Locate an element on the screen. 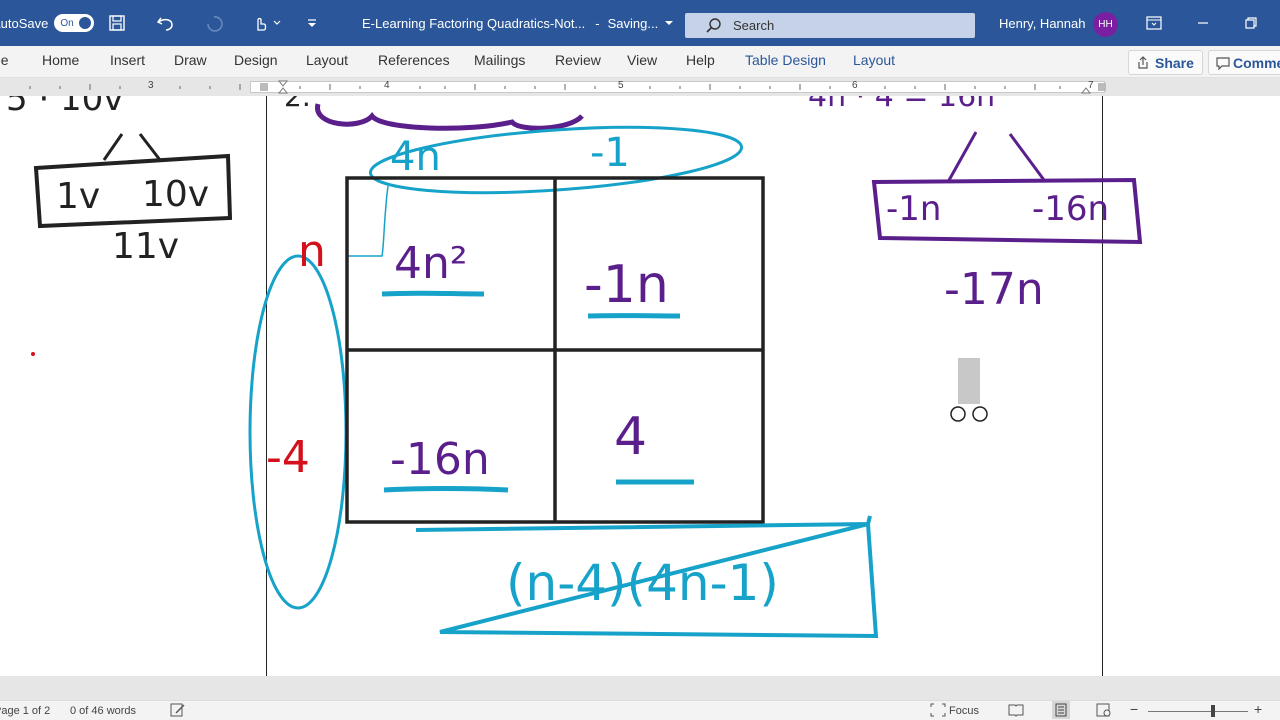 The width and height of the screenshot is (1280, 720). tab-layout: Layout is located at coordinates (327, 60).